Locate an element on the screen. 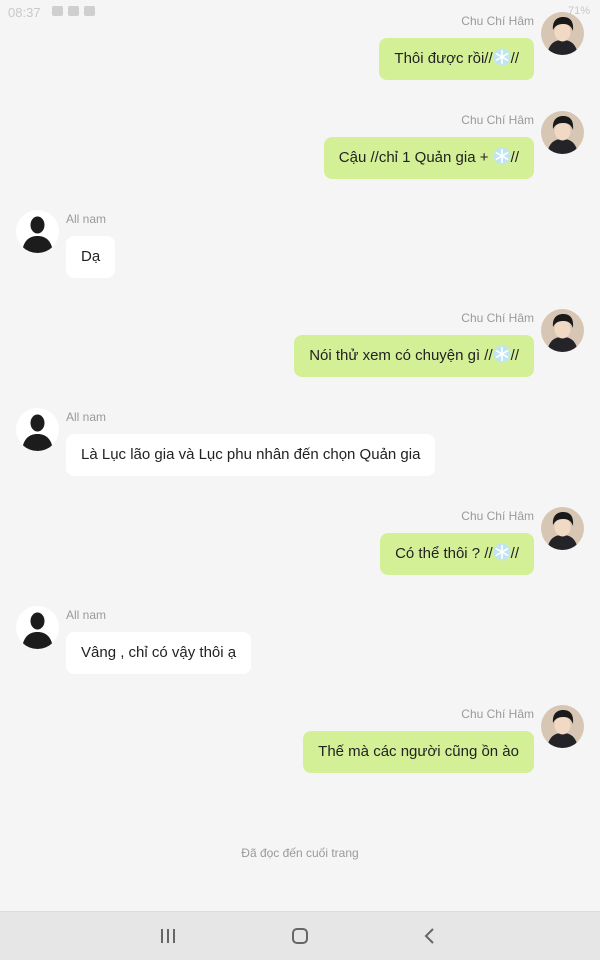 This screenshot has height=960, width=600. message-6: Chu Chí Hâm Có thể thôi ? // // is located at coordinates (300, 542).